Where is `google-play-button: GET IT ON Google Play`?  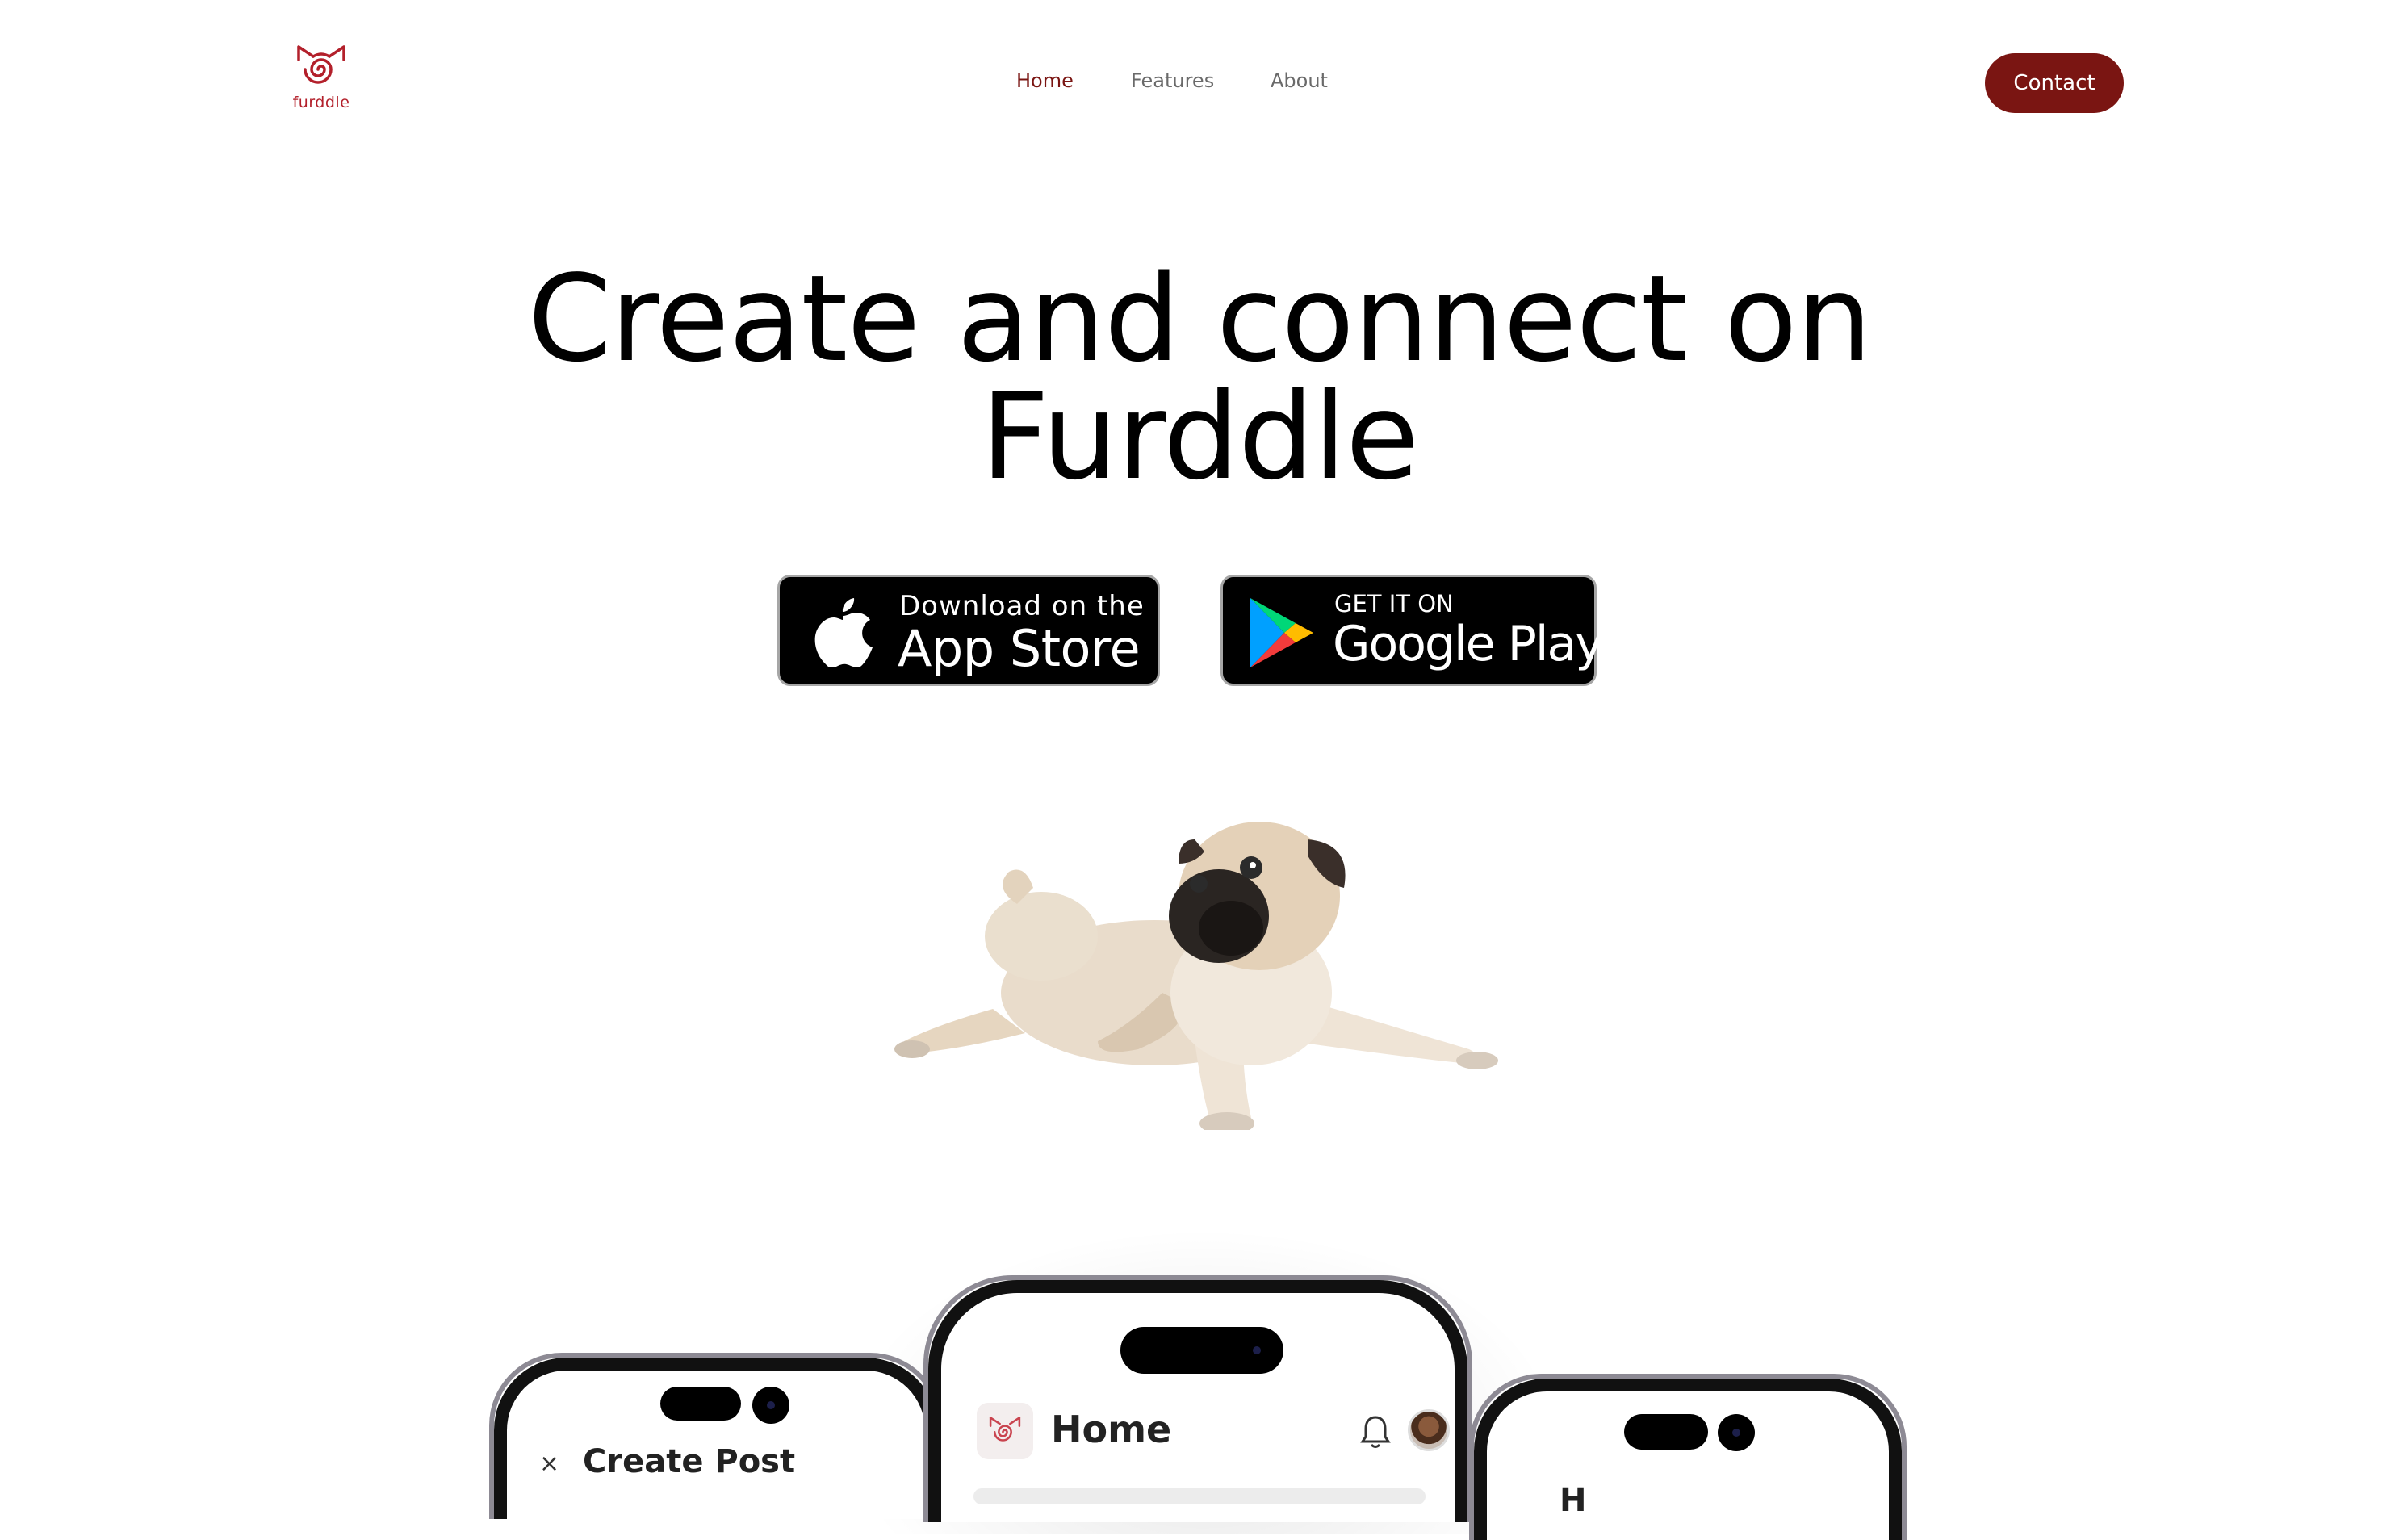
google-play-button: GET IT ON Google Play is located at coordinates (1412, 630).